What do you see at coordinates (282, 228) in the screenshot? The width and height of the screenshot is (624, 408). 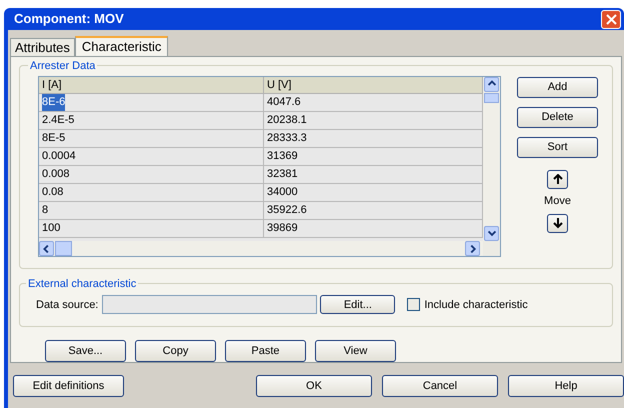 I see `table-cell-text: 39869` at bounding box center [282, 228].